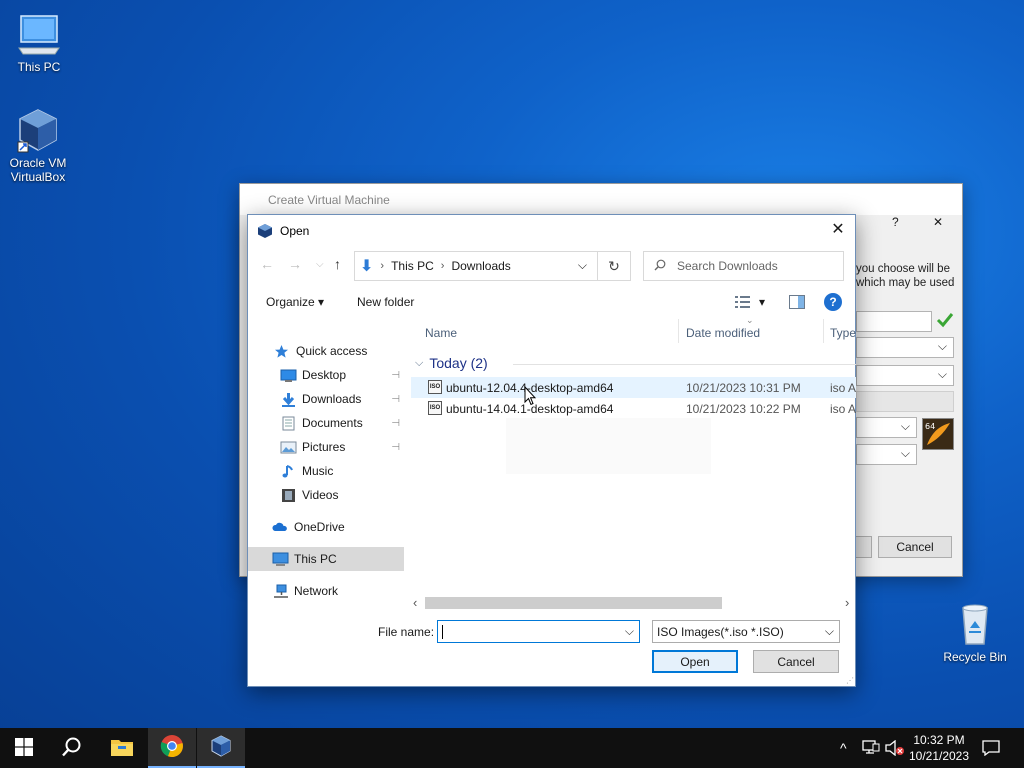 Image resolution: width=1024 pixels, height=768 pixels. I want to click on vm-version-combo, so click(886, 454).